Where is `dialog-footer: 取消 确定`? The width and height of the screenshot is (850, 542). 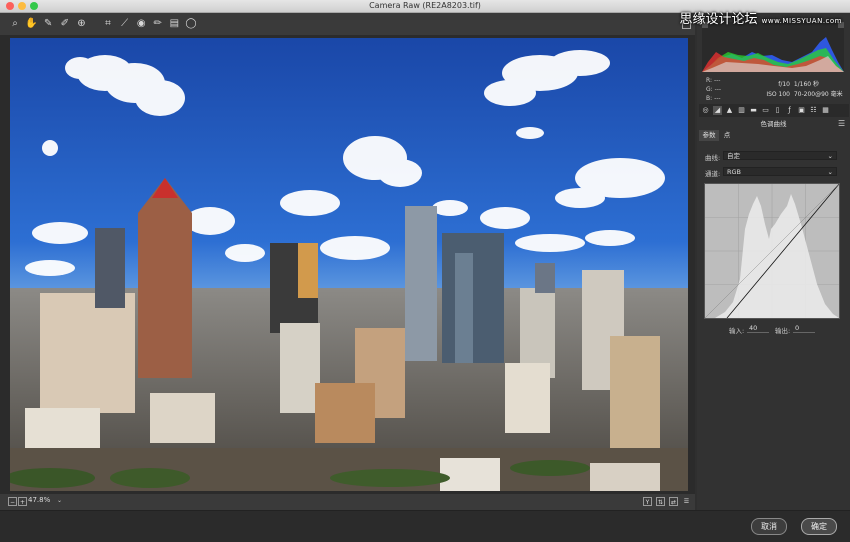 dialog-footer: 取消 确定 is located at coordinates (425, 526).